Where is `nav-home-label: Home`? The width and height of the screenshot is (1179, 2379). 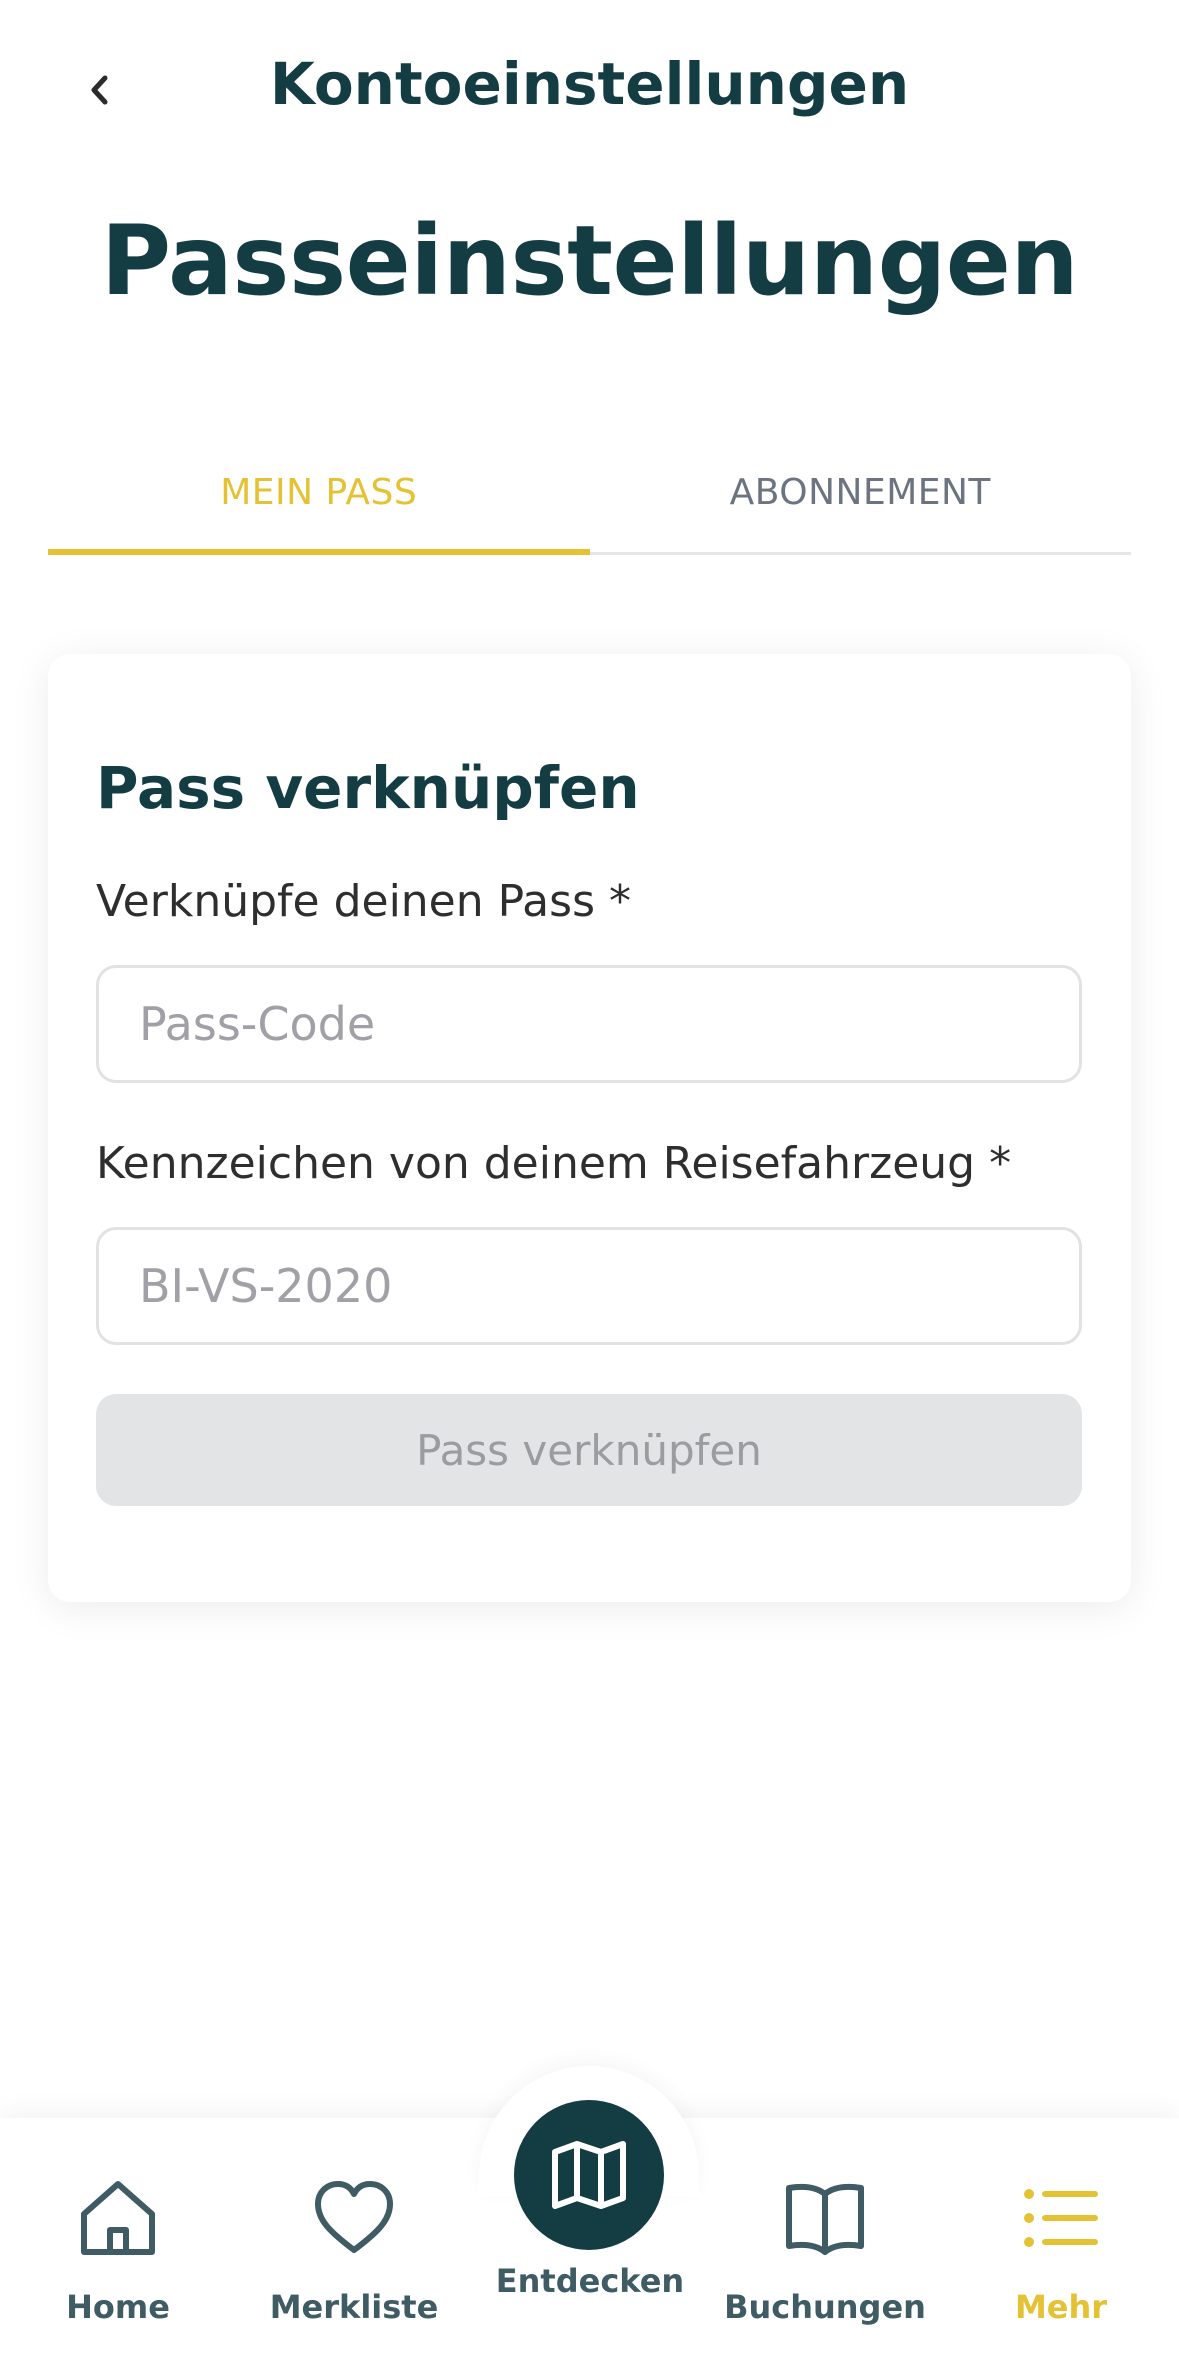
nav-home-label: Home is located at coordinates (118, 2307).